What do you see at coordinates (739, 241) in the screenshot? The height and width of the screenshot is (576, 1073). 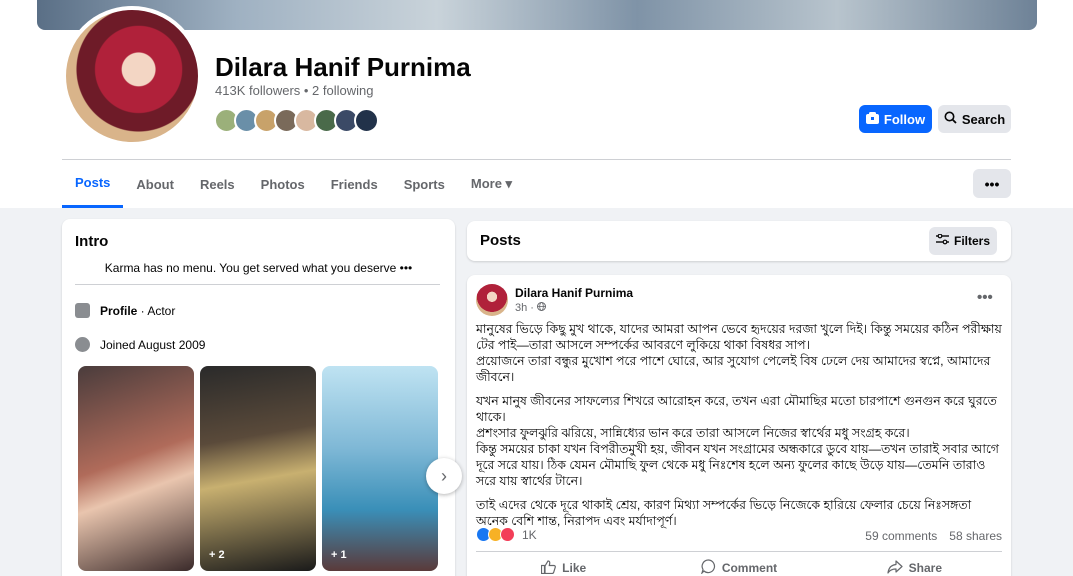 I see `posts-header: Posts Filters` at bounding box center [739, 241].